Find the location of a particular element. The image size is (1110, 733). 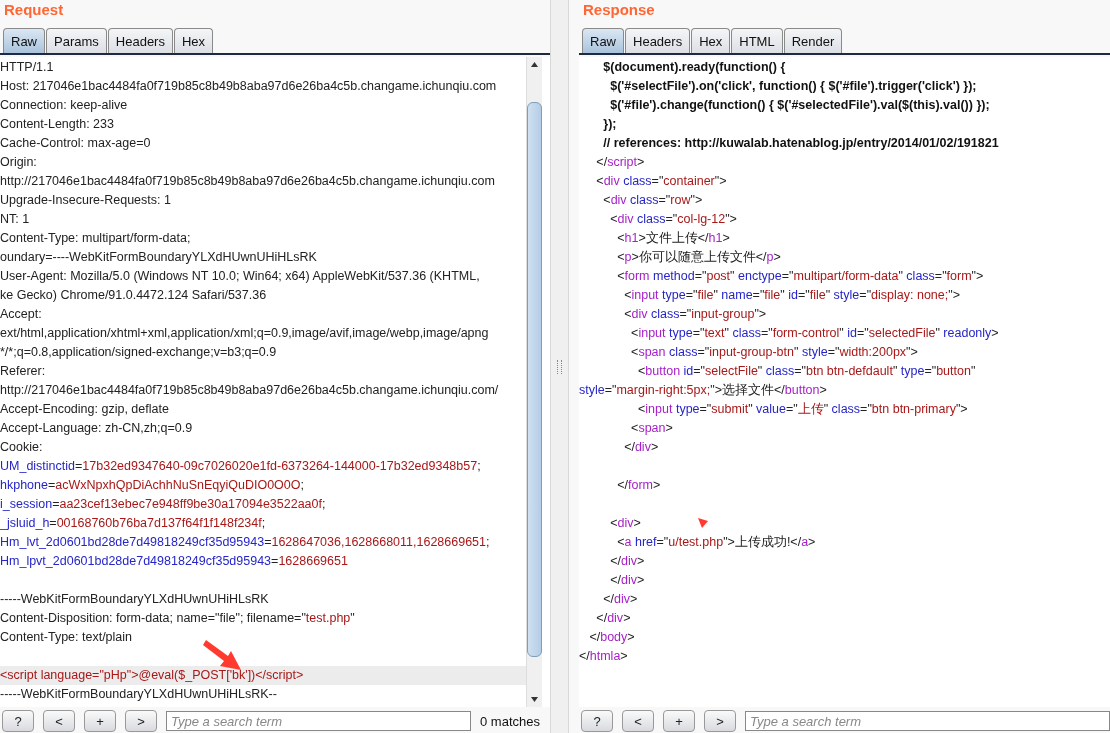

code-line: Hm_lvt_2d0601bd28de7d49818249cf35d95943=1628647036,1628668011,1628669651; is located at coordinates (245, 542).